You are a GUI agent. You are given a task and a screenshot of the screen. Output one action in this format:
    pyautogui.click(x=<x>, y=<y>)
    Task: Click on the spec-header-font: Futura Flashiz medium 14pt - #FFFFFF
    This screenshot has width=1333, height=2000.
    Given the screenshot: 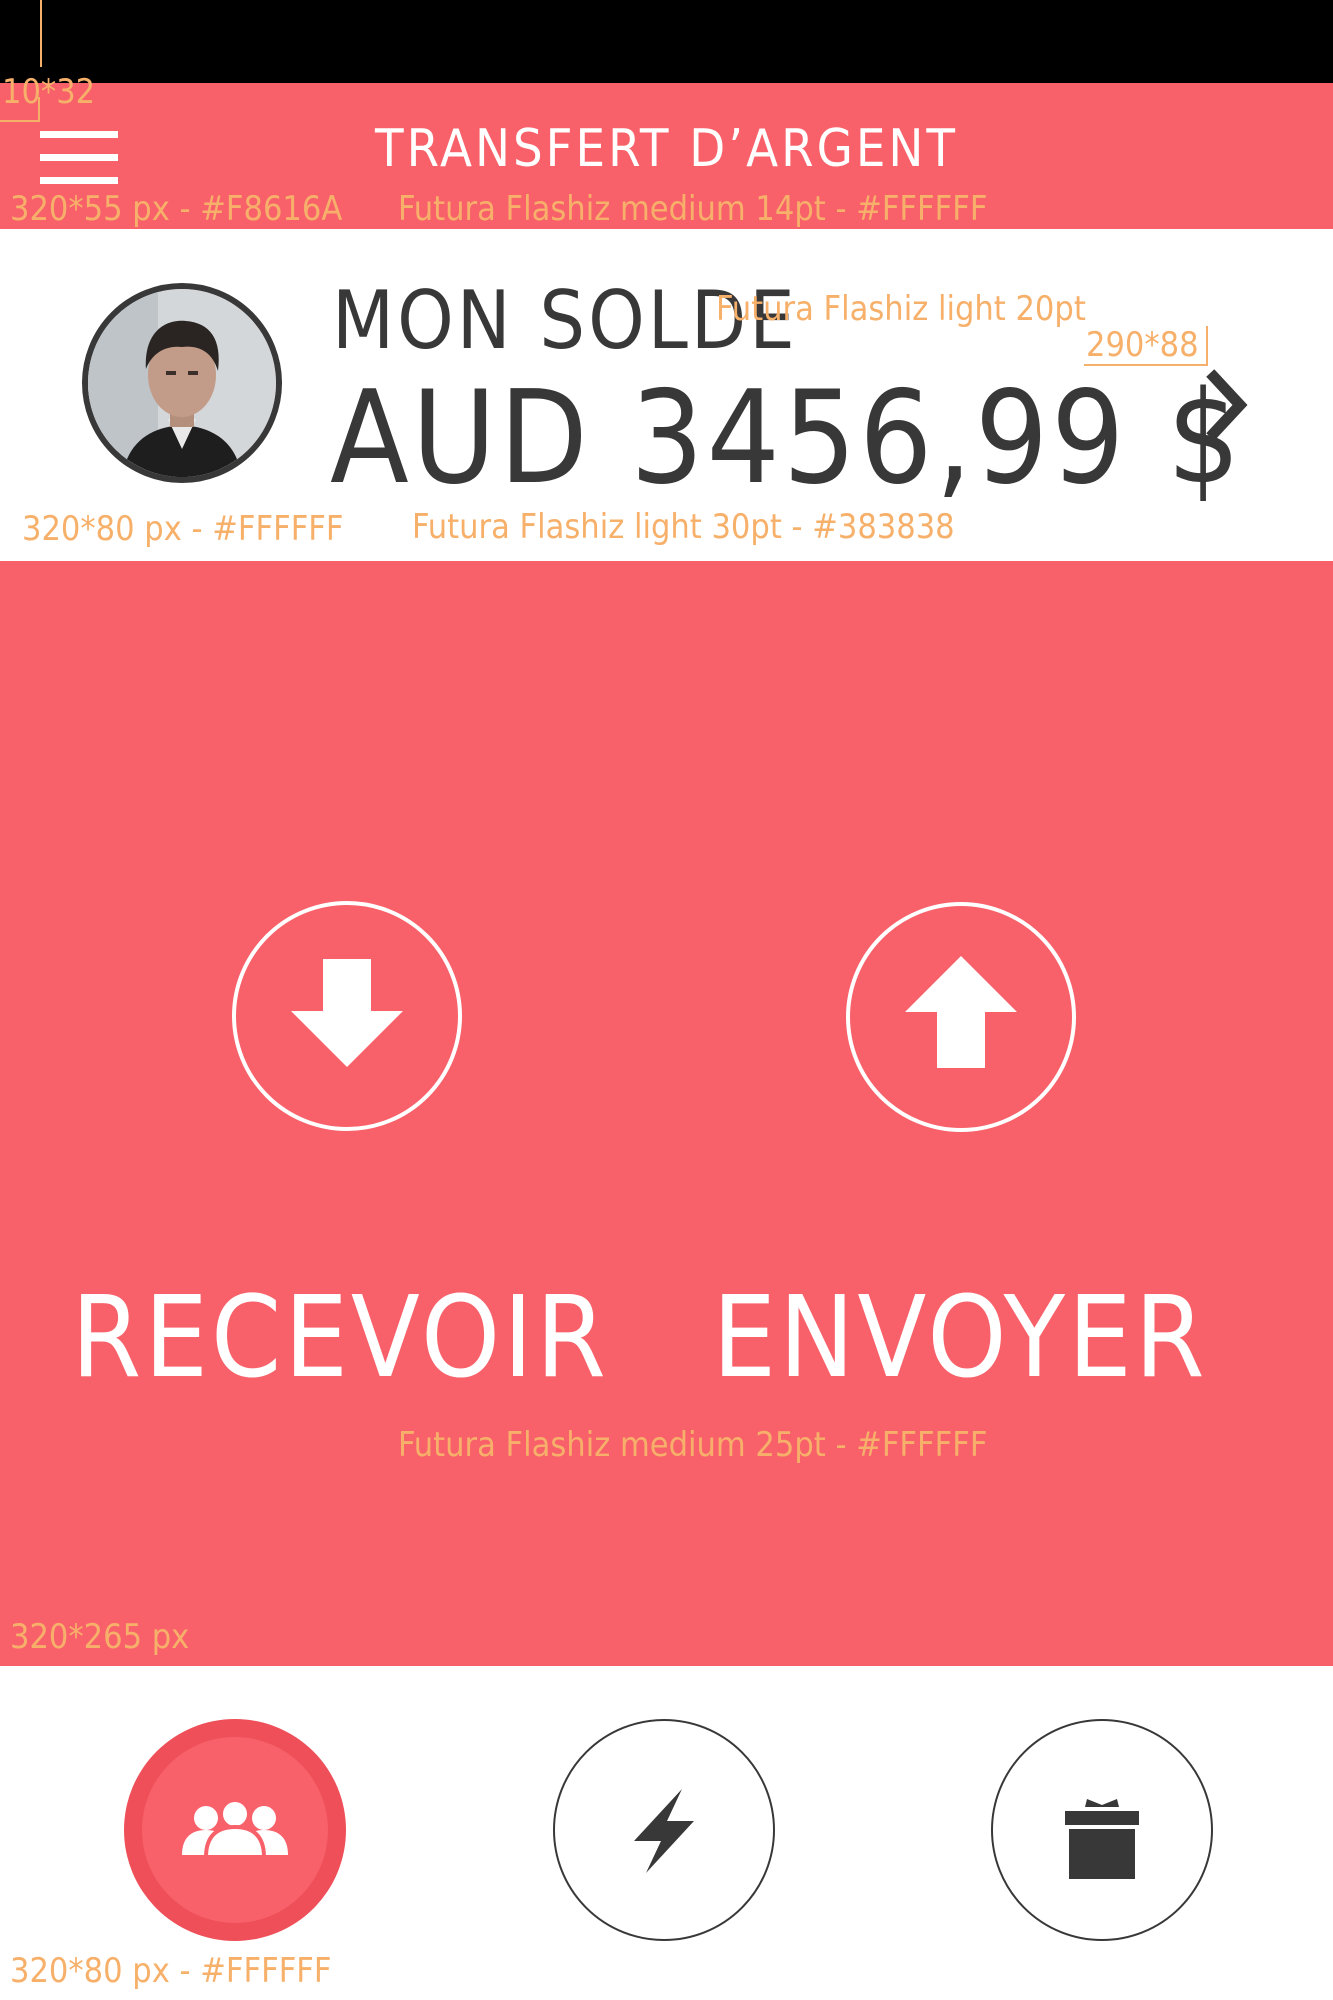 What is the action you would take?
    pyautogui.click(x=693, y=209)
    